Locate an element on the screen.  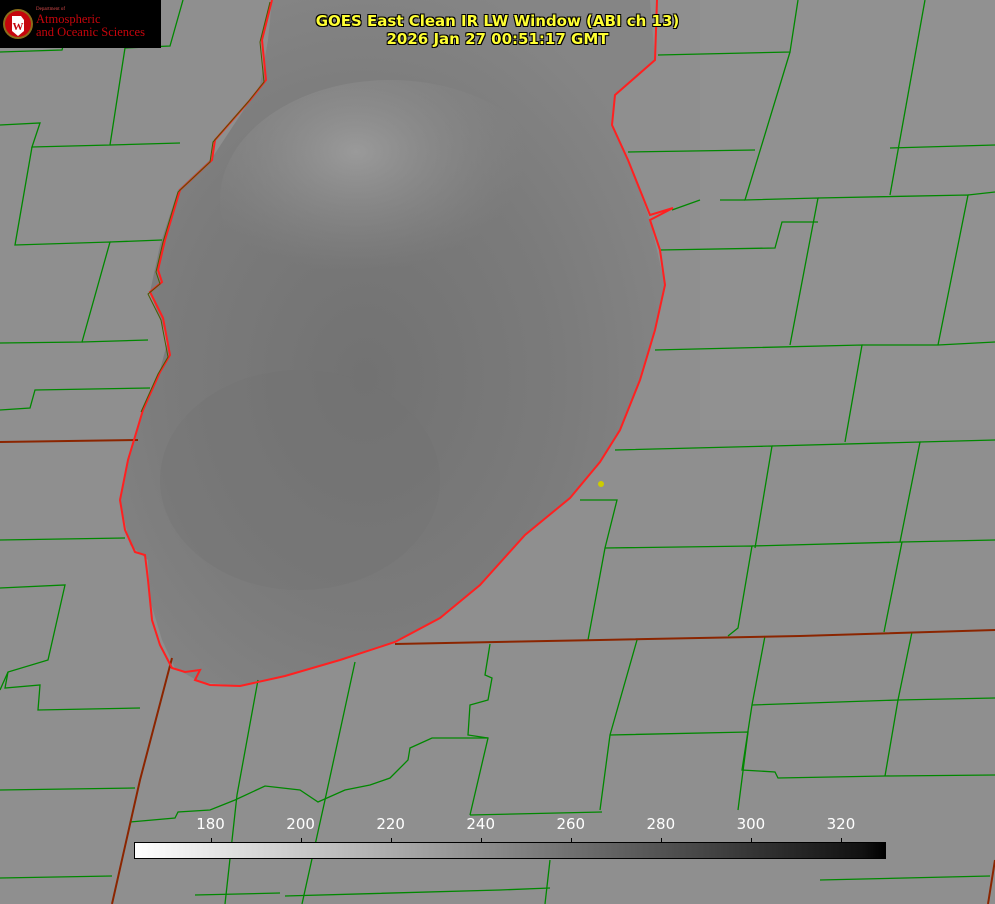
colorbar-tick-label: 220 is located at coordinates (390, 824).